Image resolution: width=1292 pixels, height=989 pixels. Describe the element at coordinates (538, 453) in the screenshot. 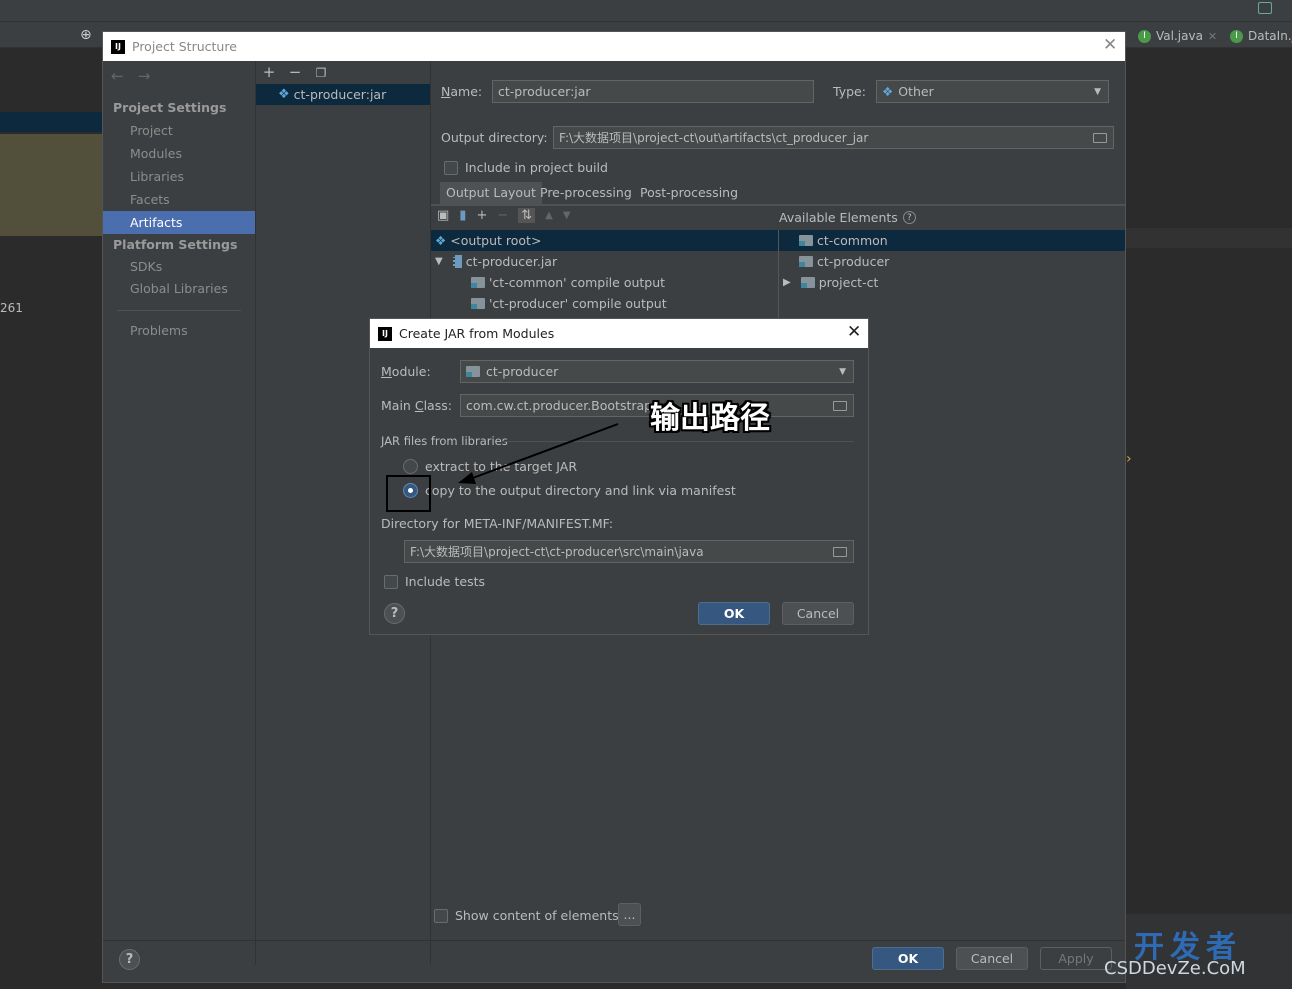

I see `annotation-arrow` at that location.